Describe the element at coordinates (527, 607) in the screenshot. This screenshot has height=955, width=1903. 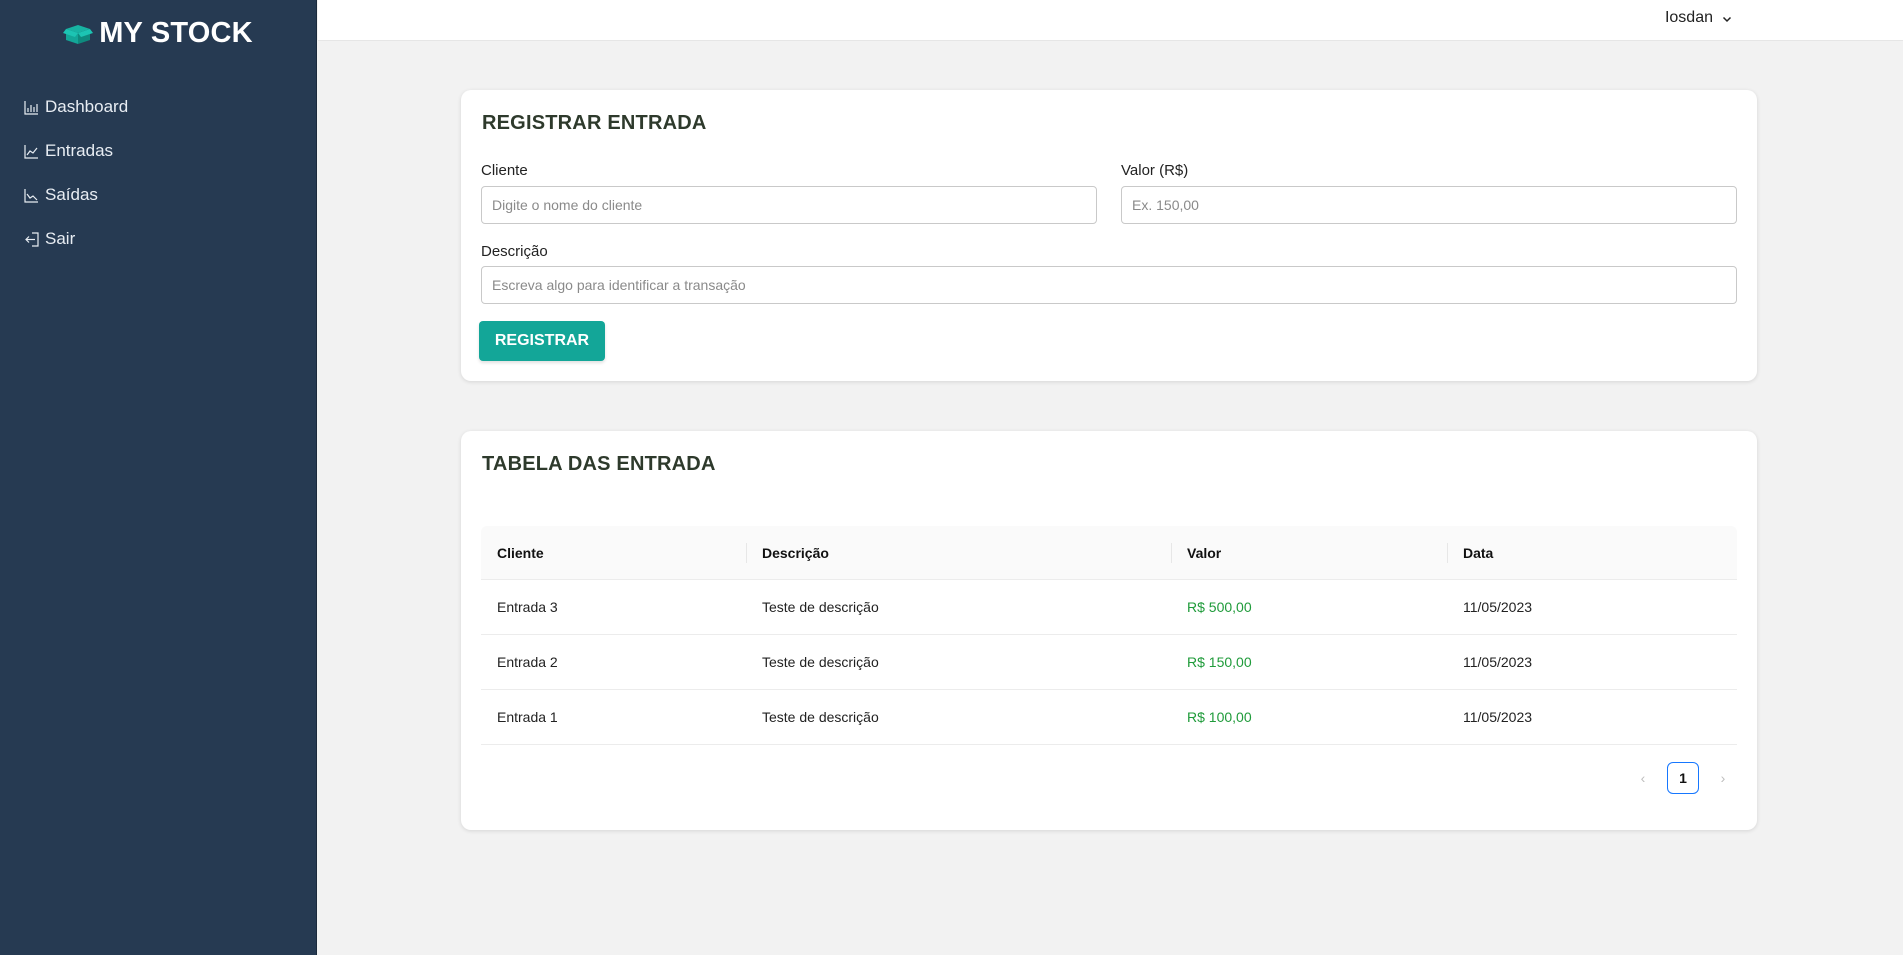
I see `cell-cliente: Entrada 3` at that location.